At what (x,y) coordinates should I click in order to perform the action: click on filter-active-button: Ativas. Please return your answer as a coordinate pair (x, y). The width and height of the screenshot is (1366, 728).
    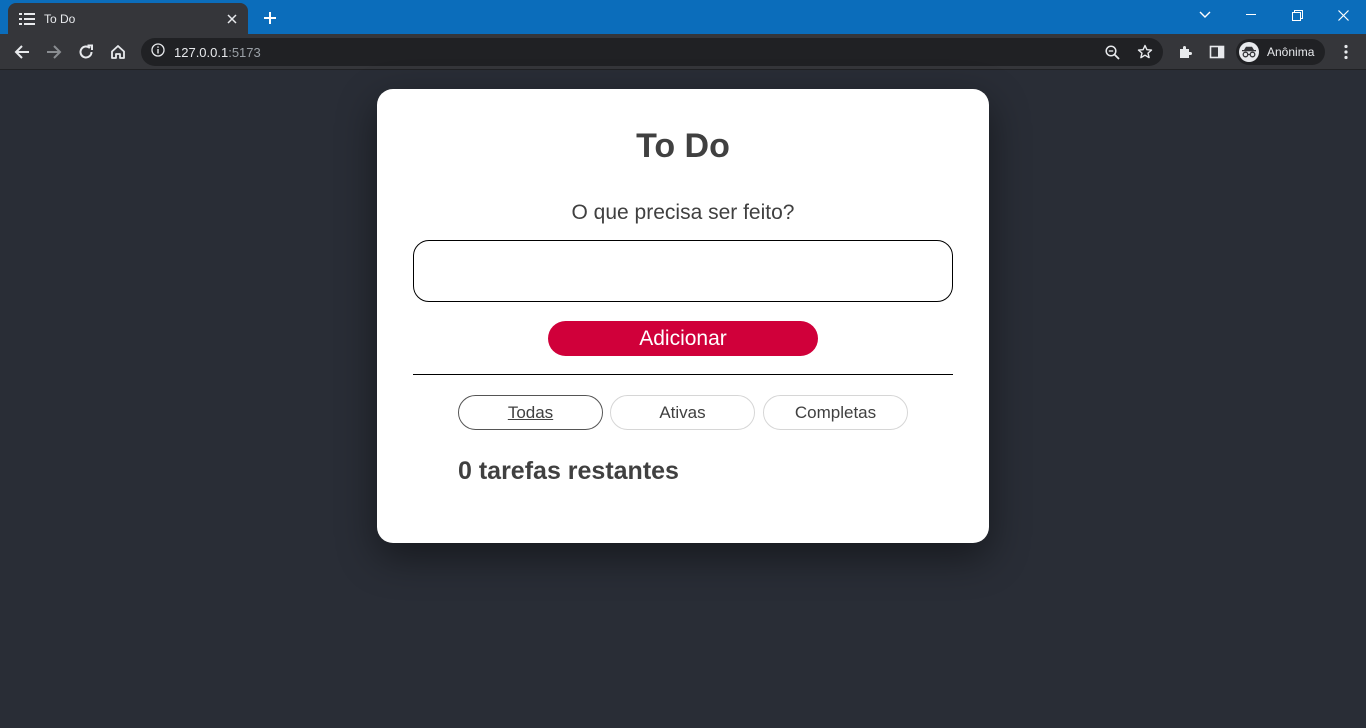
    Looking at the image, I should click on (682, 412).